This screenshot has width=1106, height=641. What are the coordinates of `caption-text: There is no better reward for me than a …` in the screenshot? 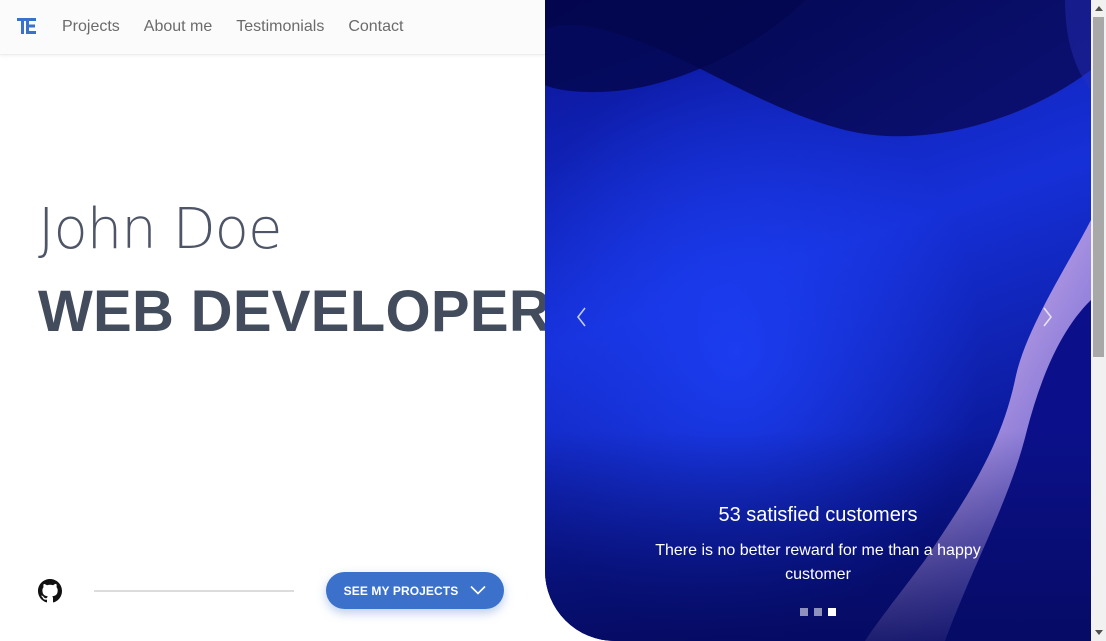 It's located at (818, 562).